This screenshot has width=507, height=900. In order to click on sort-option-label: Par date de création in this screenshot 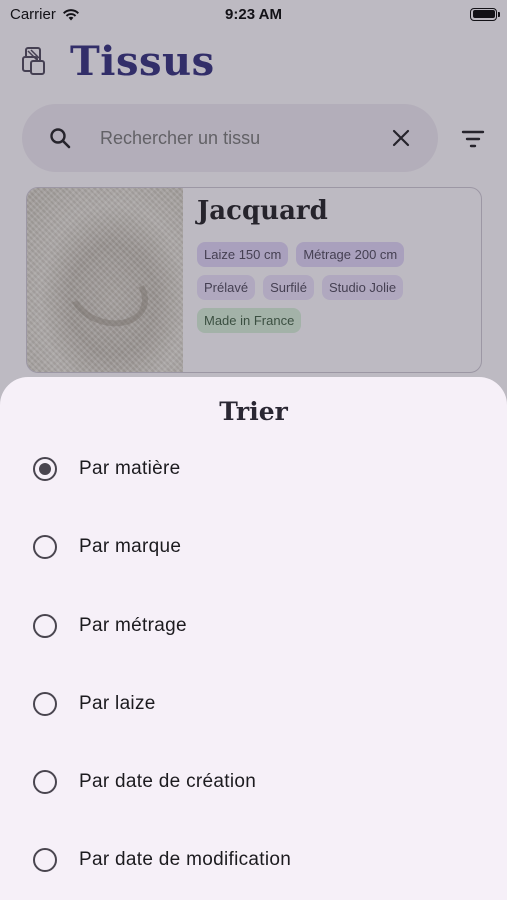, I will do `click(168, 781)`.